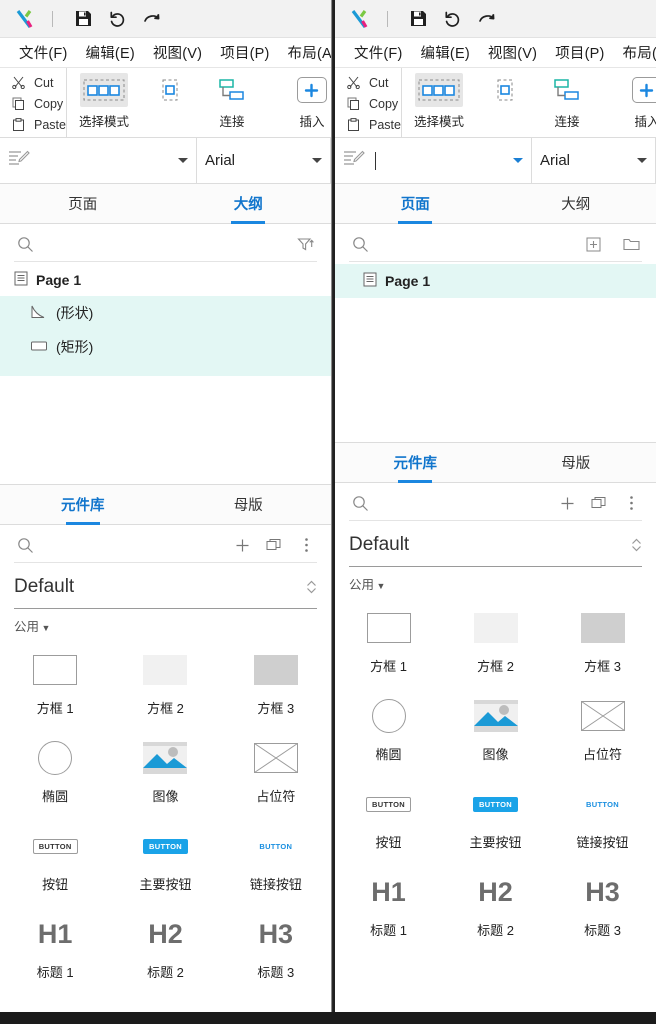 The width and height of the screenshot is (656, 1024). I want to click on menu-bar-front: 文件(F) 编辑(E) 视图(V) 项目(P) 布局(A, so click(495, 53).